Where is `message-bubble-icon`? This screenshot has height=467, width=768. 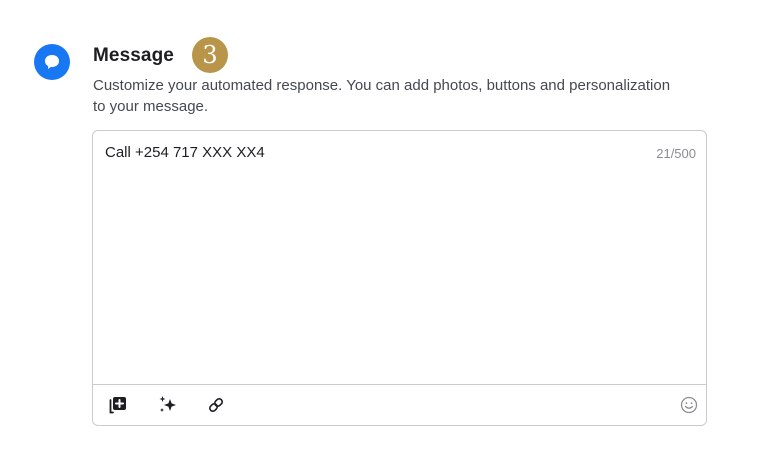 message-bubble-icon is located at coordinates (52, 62).